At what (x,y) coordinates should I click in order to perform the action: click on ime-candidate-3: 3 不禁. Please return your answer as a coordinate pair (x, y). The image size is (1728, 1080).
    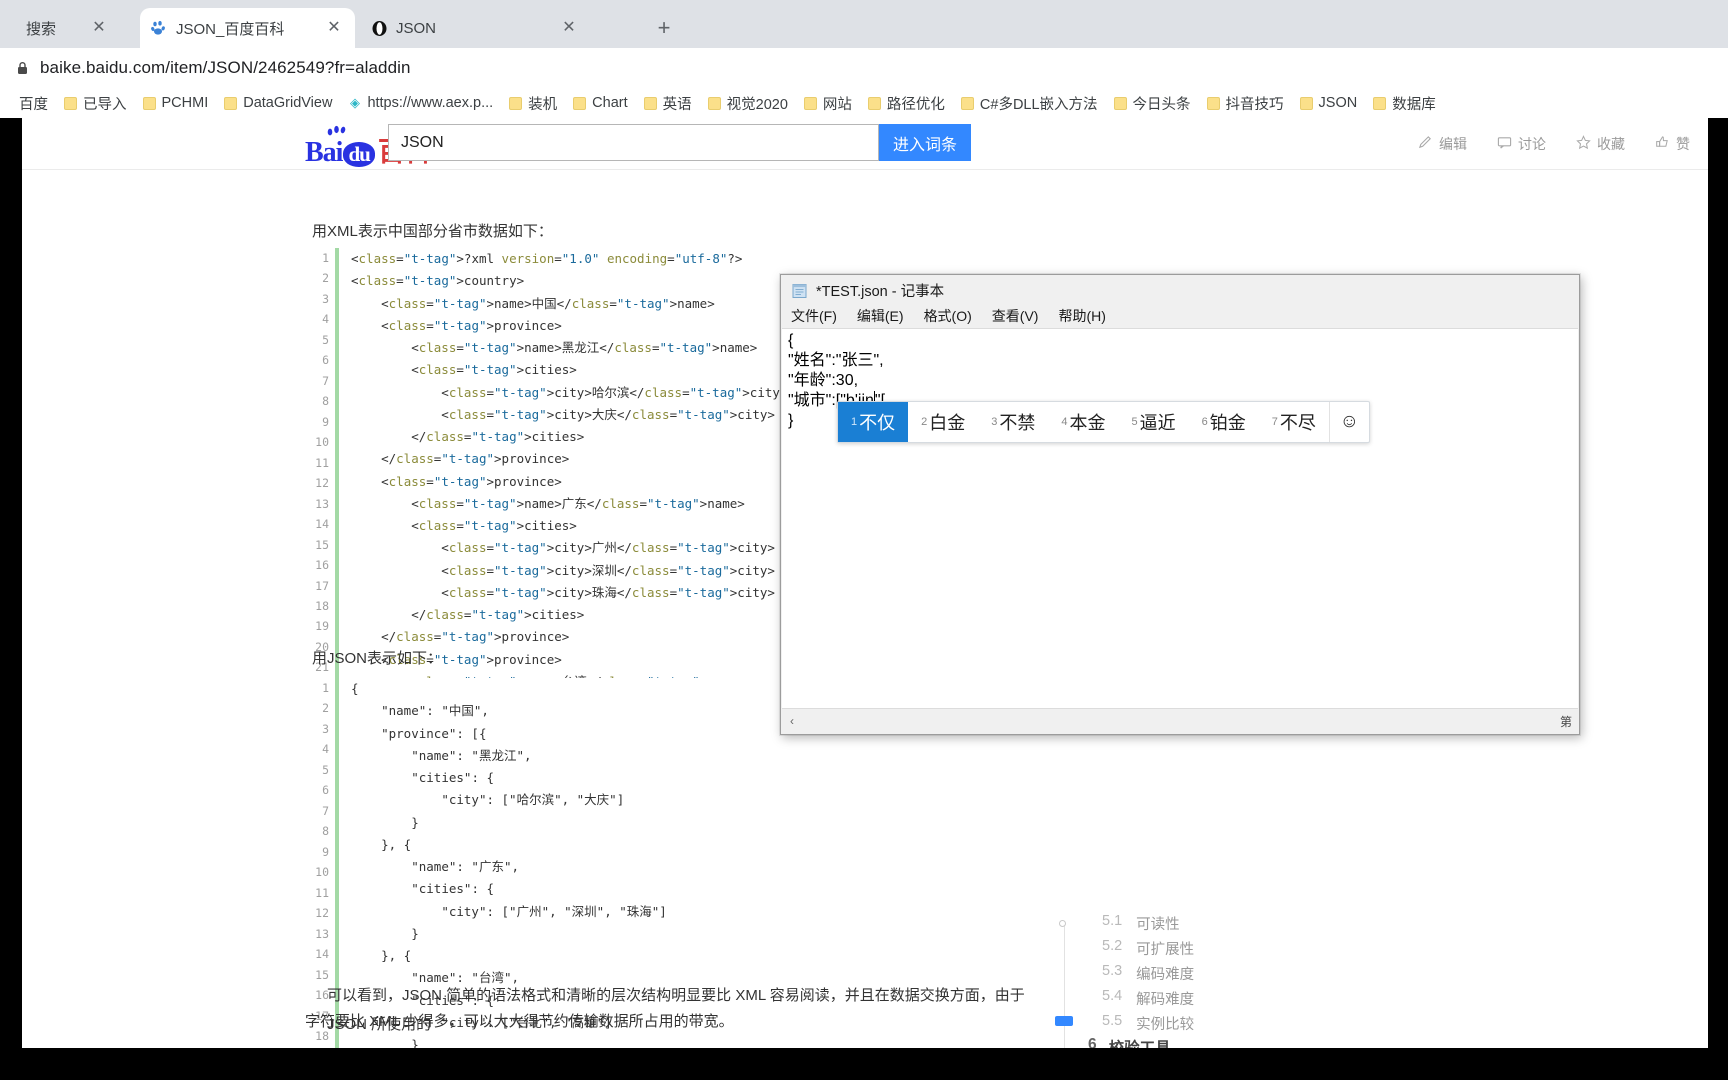
    Looking at the image, I should click on (1013, 422).